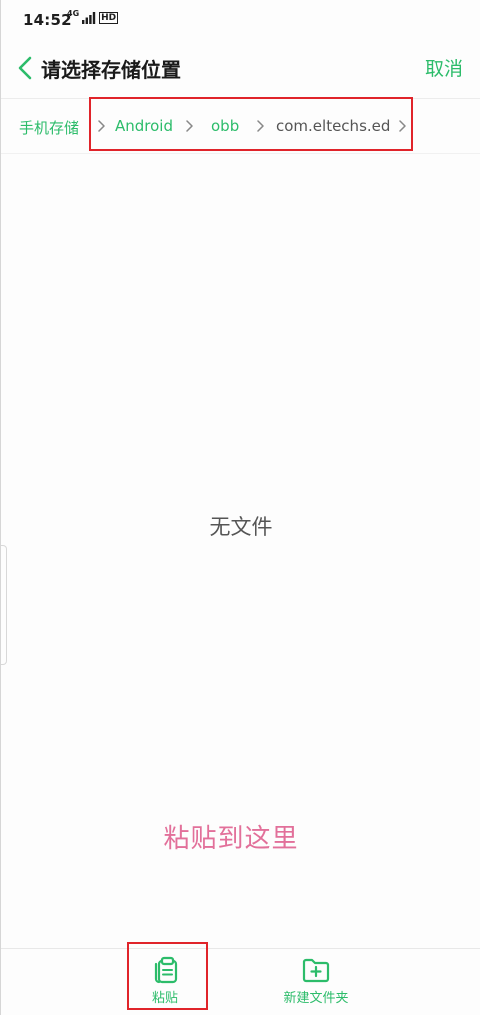  I want to click on page-title: 请选择存储位置, so click(111, 70).